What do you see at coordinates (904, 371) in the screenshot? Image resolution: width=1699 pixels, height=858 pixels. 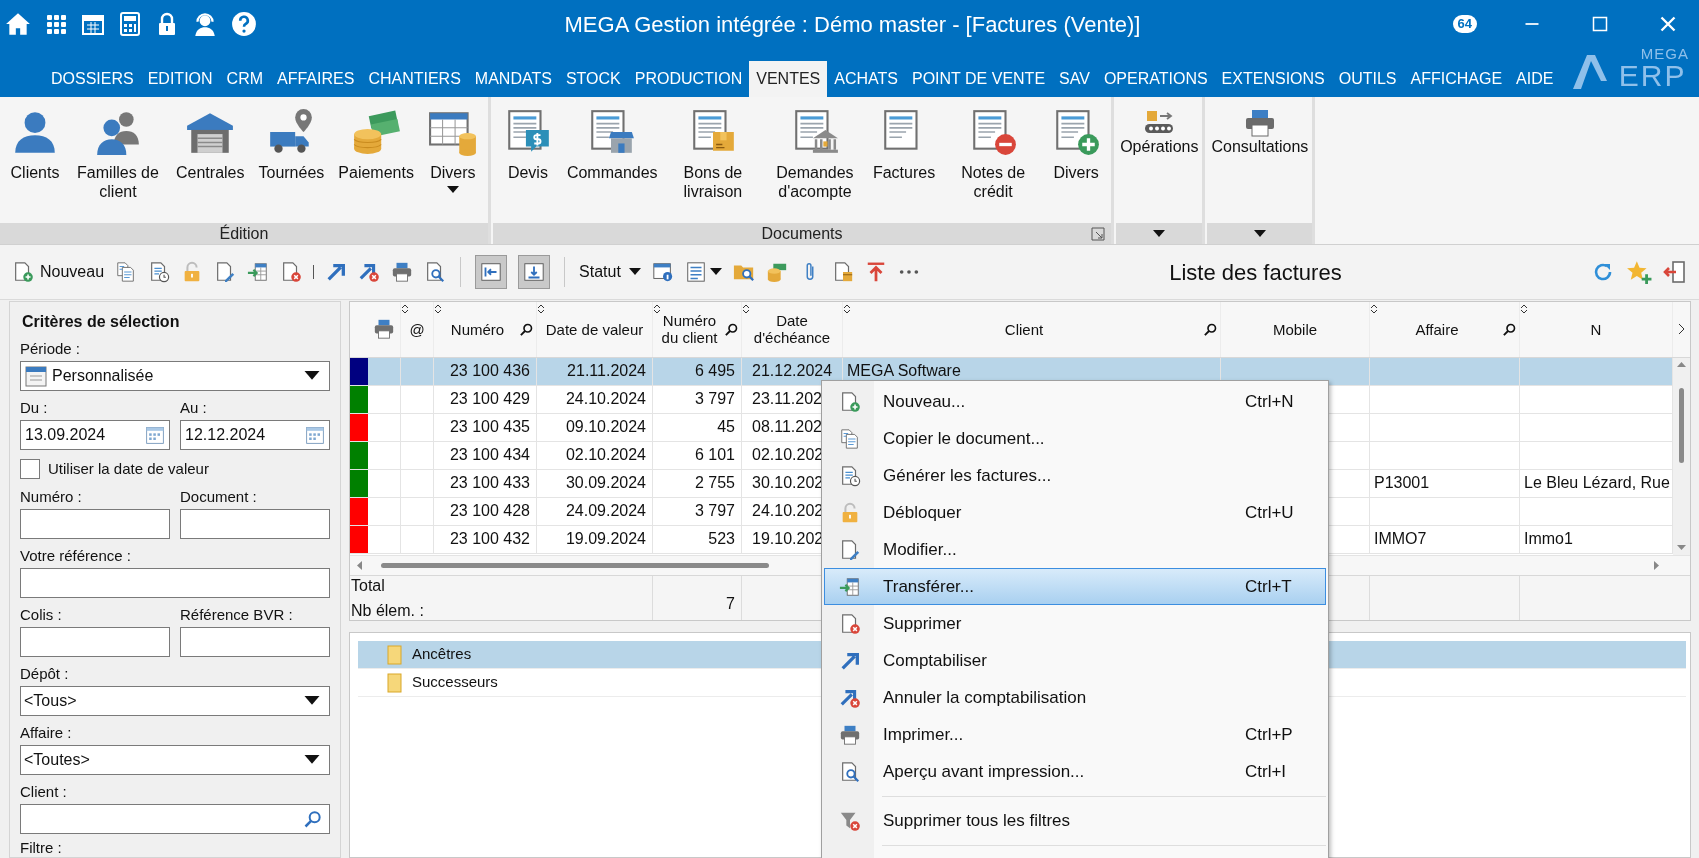 I see `table-cell-text: MEGA Software` at bounding box center [904, 371].